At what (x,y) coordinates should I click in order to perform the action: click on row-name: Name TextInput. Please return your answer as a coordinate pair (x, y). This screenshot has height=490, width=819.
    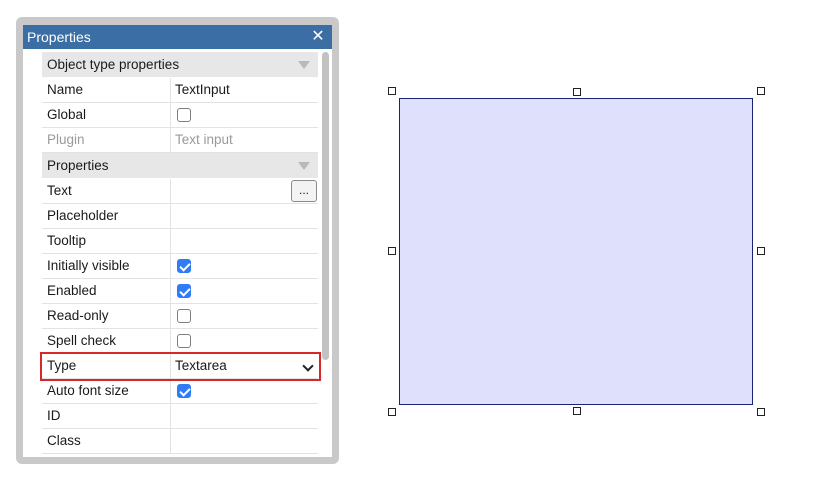
    Looking at the image, I should click on (180, 90).